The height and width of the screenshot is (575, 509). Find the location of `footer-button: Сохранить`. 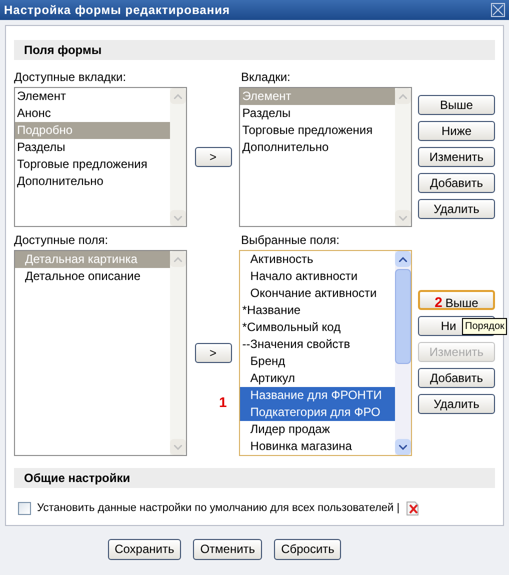

footer-button: Сохранить is located at coordinates (145, 549).